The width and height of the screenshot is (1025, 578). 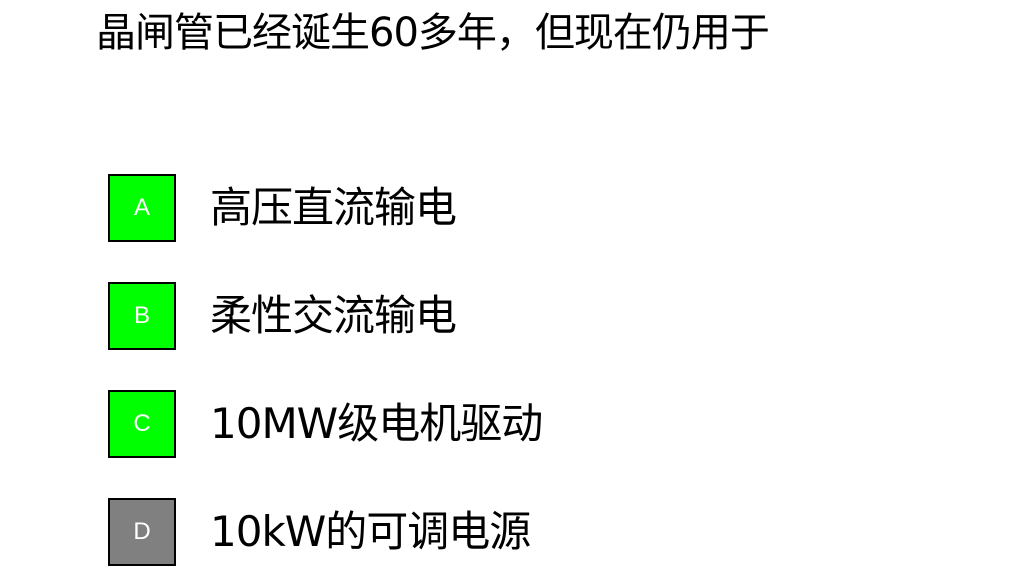 What do you see at coordinates (142, 532) in the screenshot?
I see `option-d-badge: D` at bounding box center [142, 532].